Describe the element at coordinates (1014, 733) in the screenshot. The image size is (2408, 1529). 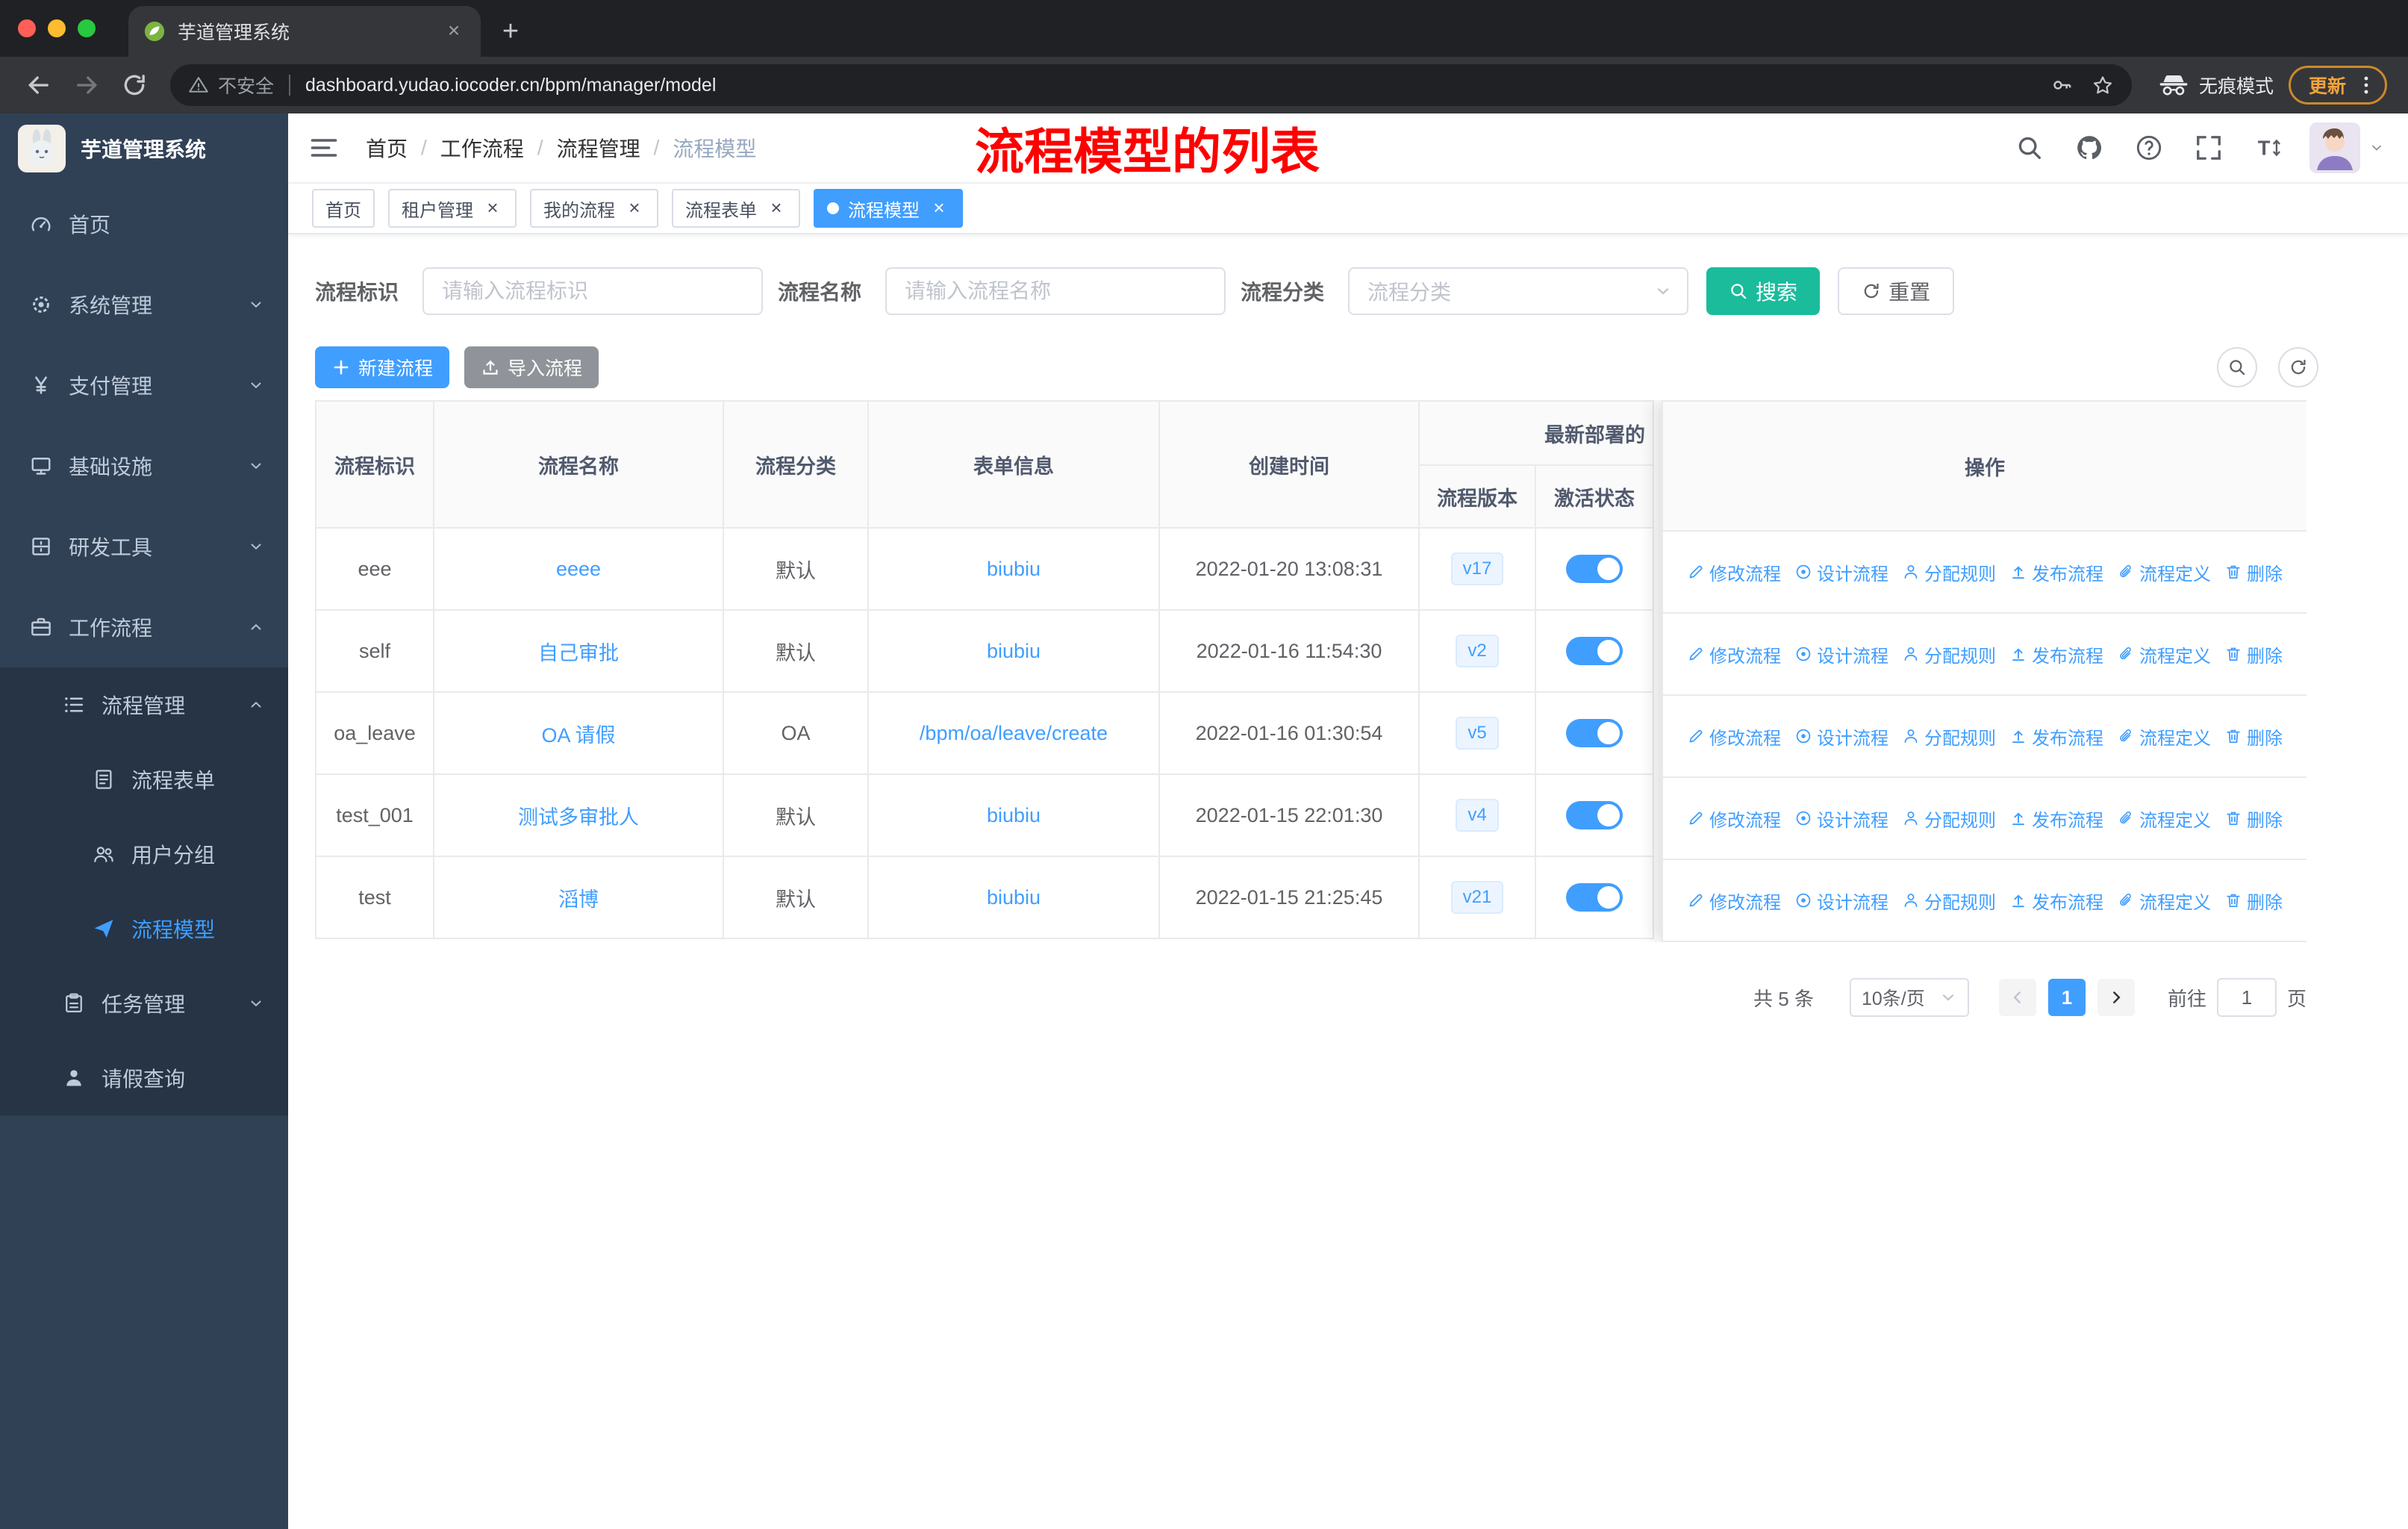
I see `form-info-link: /bpm/oa/leave/create` at that location.